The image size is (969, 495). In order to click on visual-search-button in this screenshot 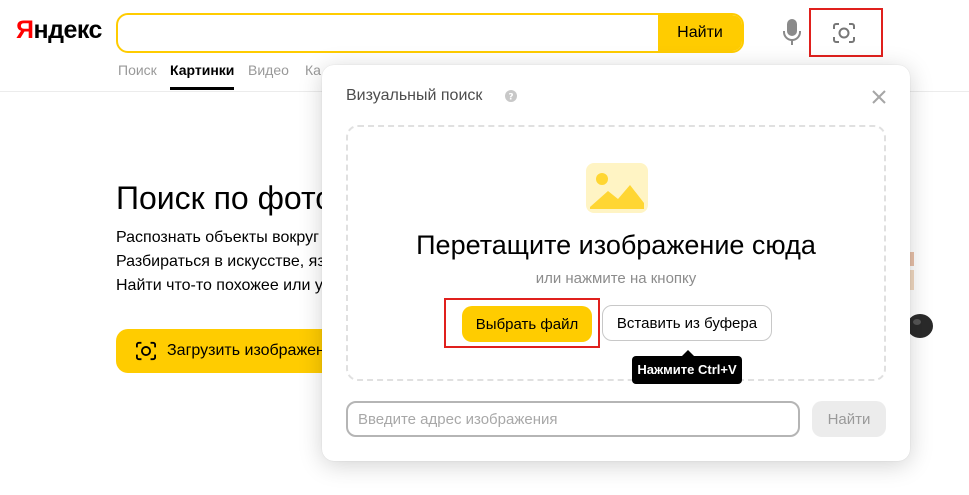, I will do `click(846, 32)`.